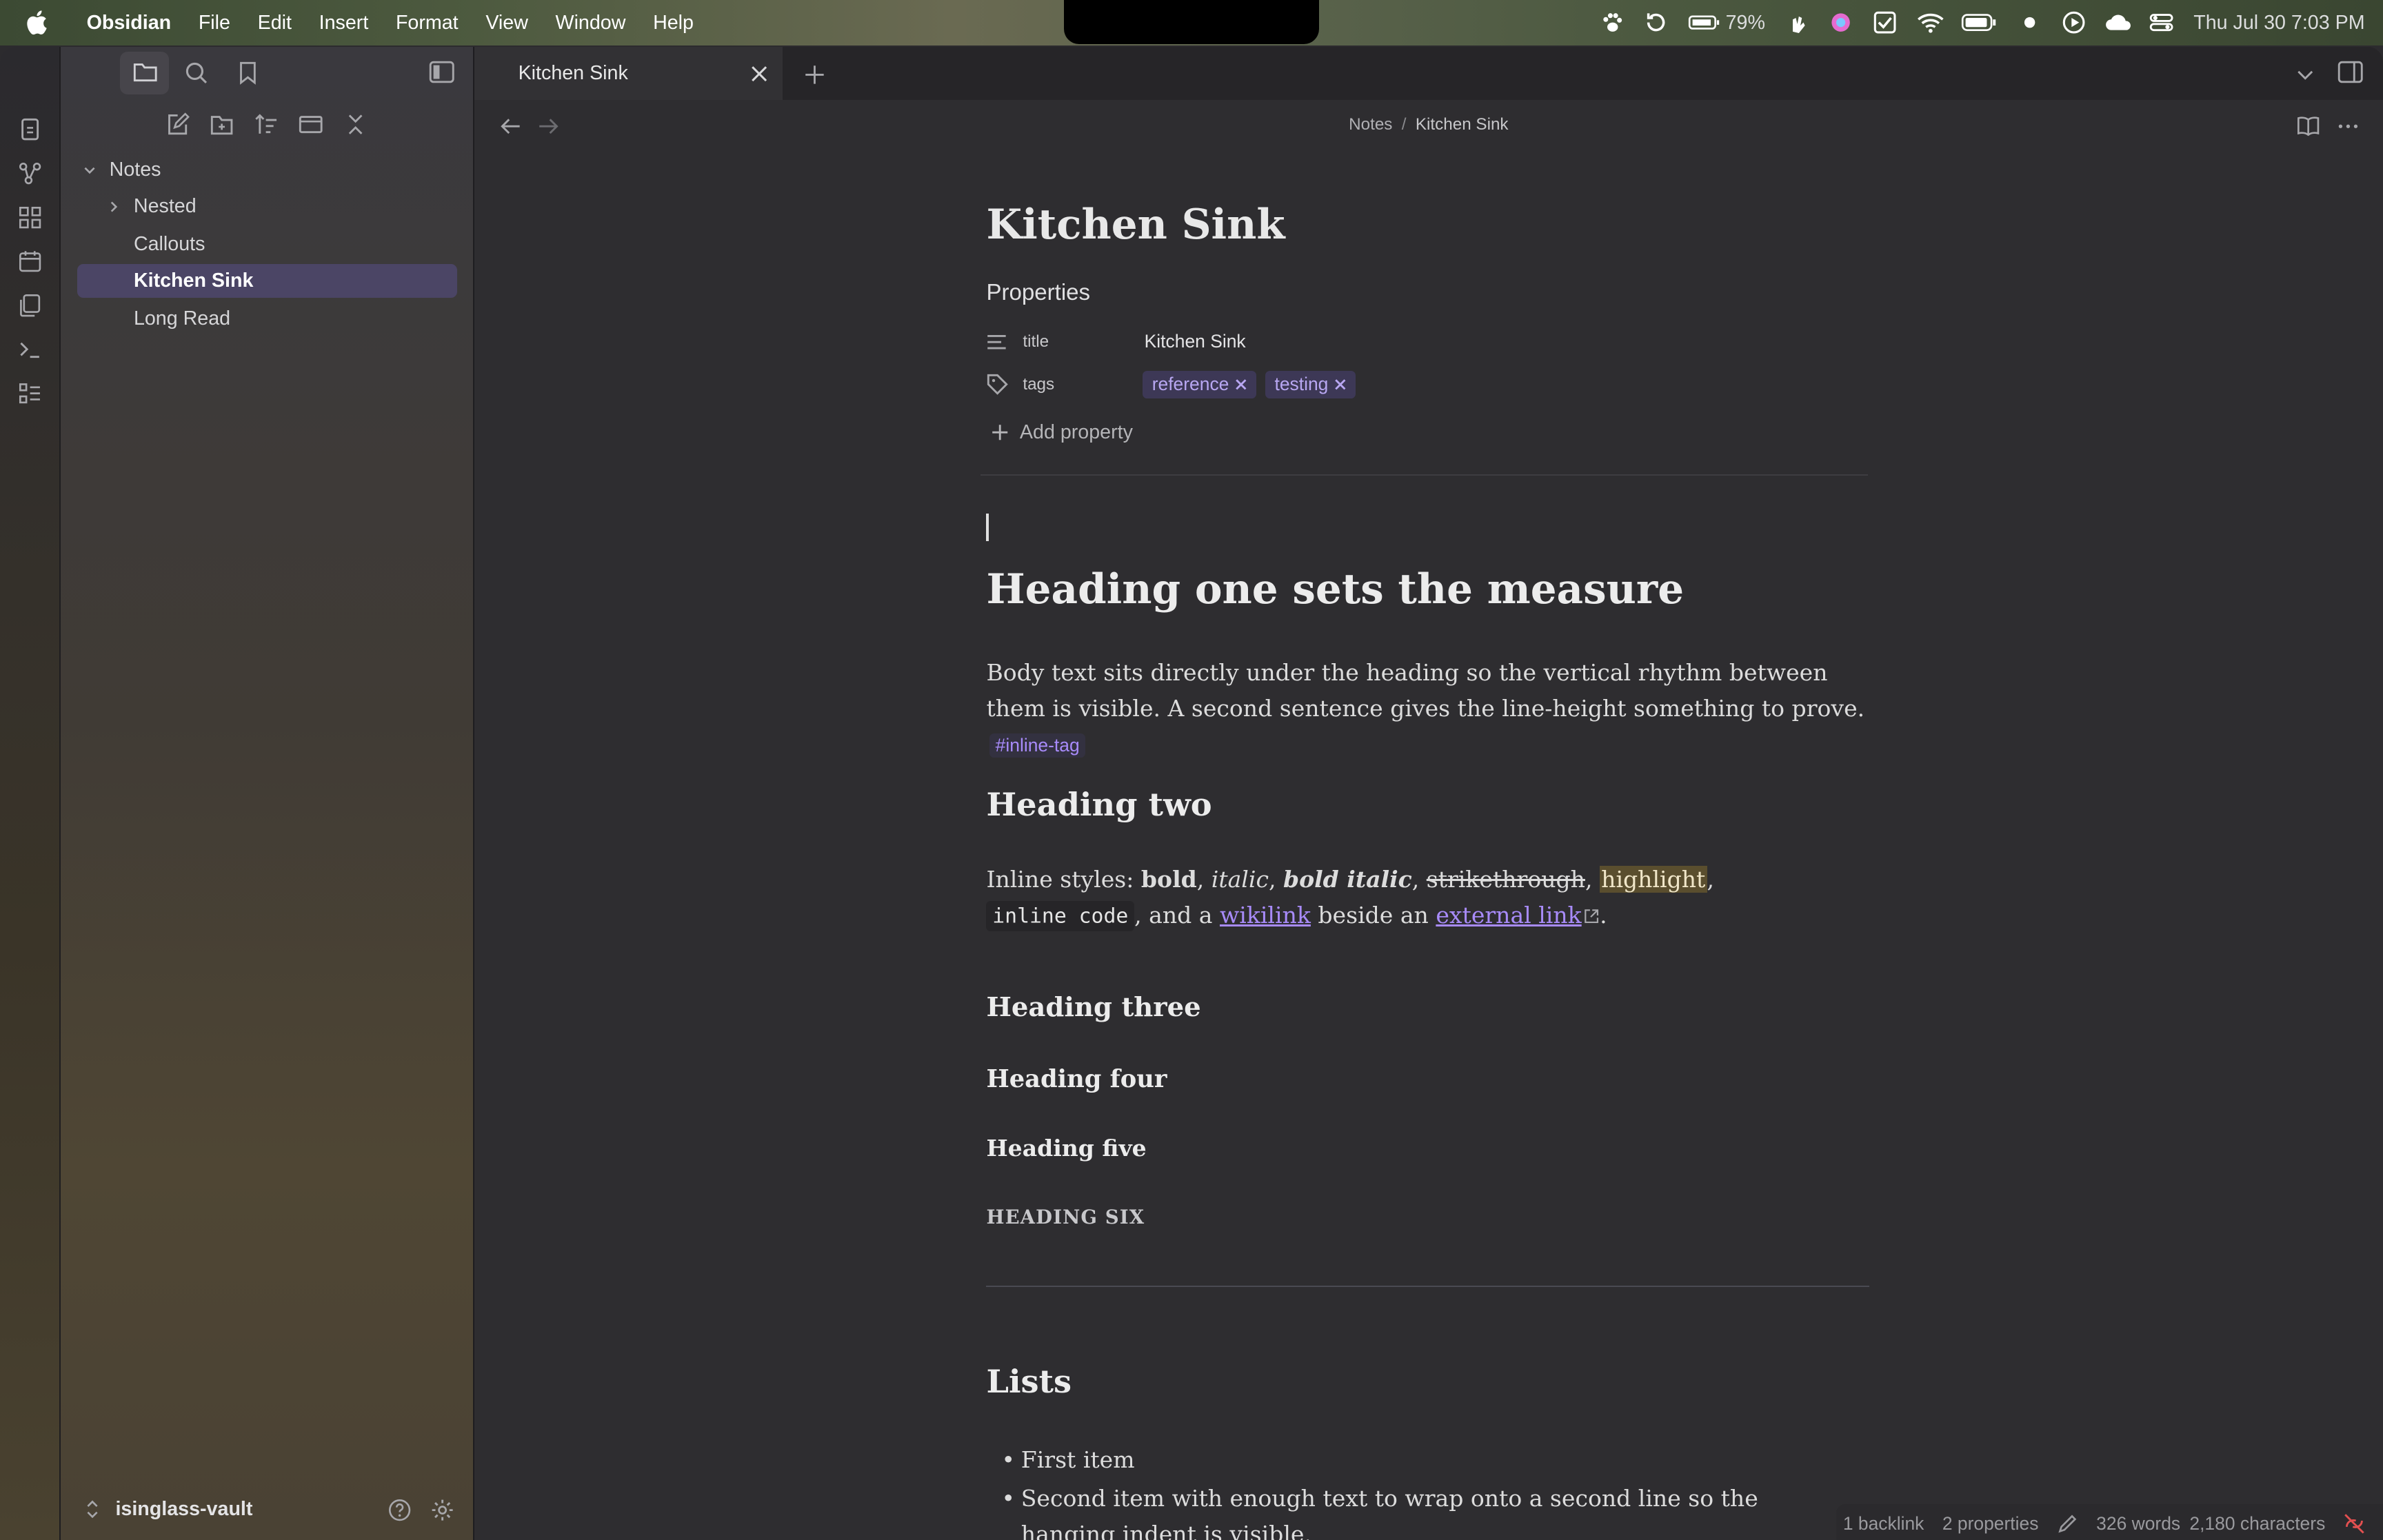  I want to click on checkbox-icon, so click(1885, 22).